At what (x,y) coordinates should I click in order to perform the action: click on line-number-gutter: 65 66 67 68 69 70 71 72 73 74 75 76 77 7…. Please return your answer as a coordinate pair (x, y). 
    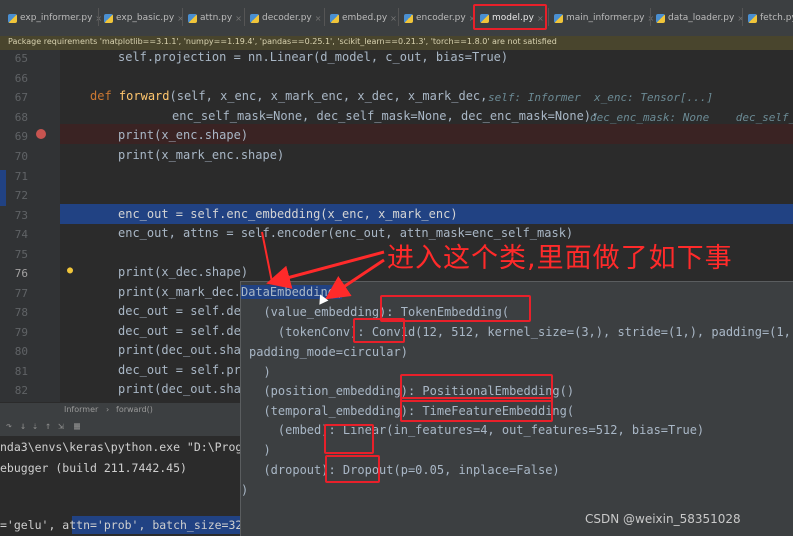
    Looking at the image, I should click on (30, 226).